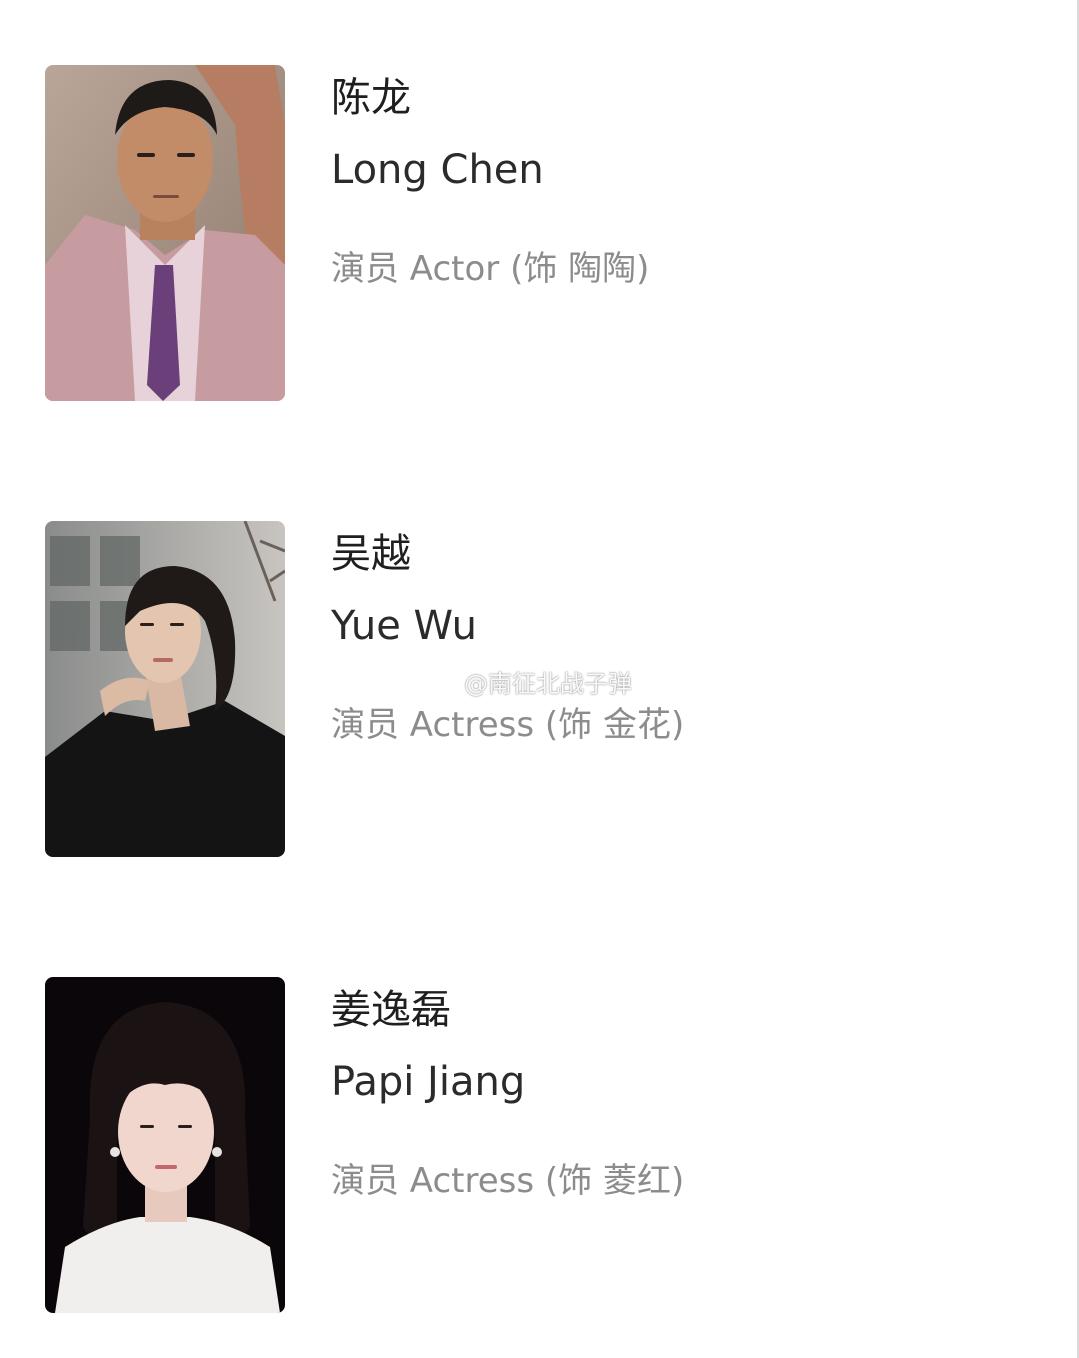 The image size is (1079, 1358). I want to click on weibo-icon, so click(440, 681).